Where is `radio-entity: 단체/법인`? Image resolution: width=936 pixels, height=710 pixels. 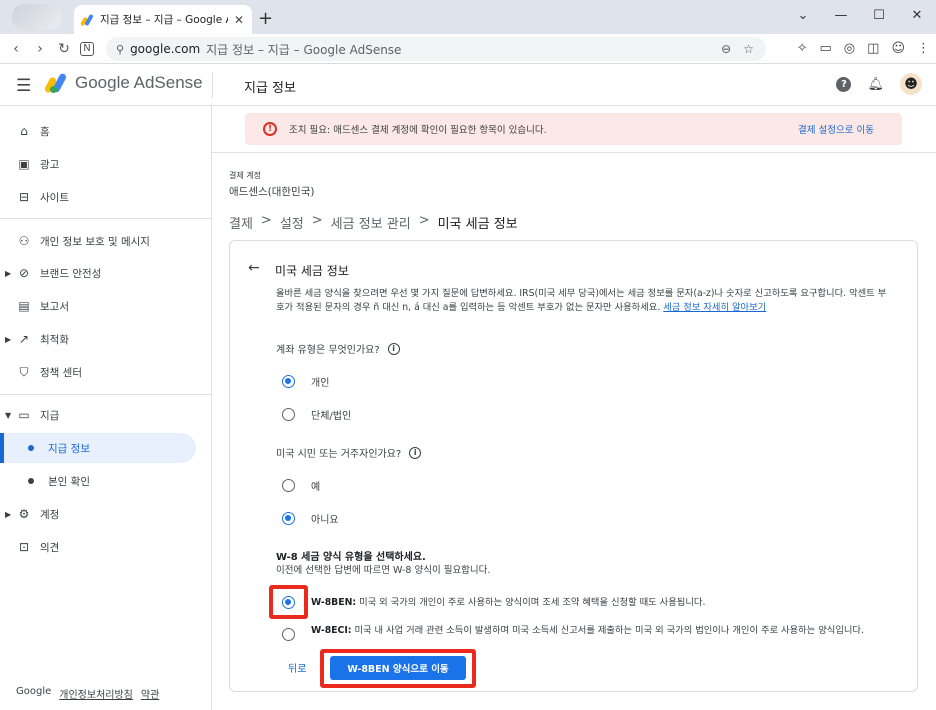
radio-entity: 단체/법인 is located at coordinates (316, 414).